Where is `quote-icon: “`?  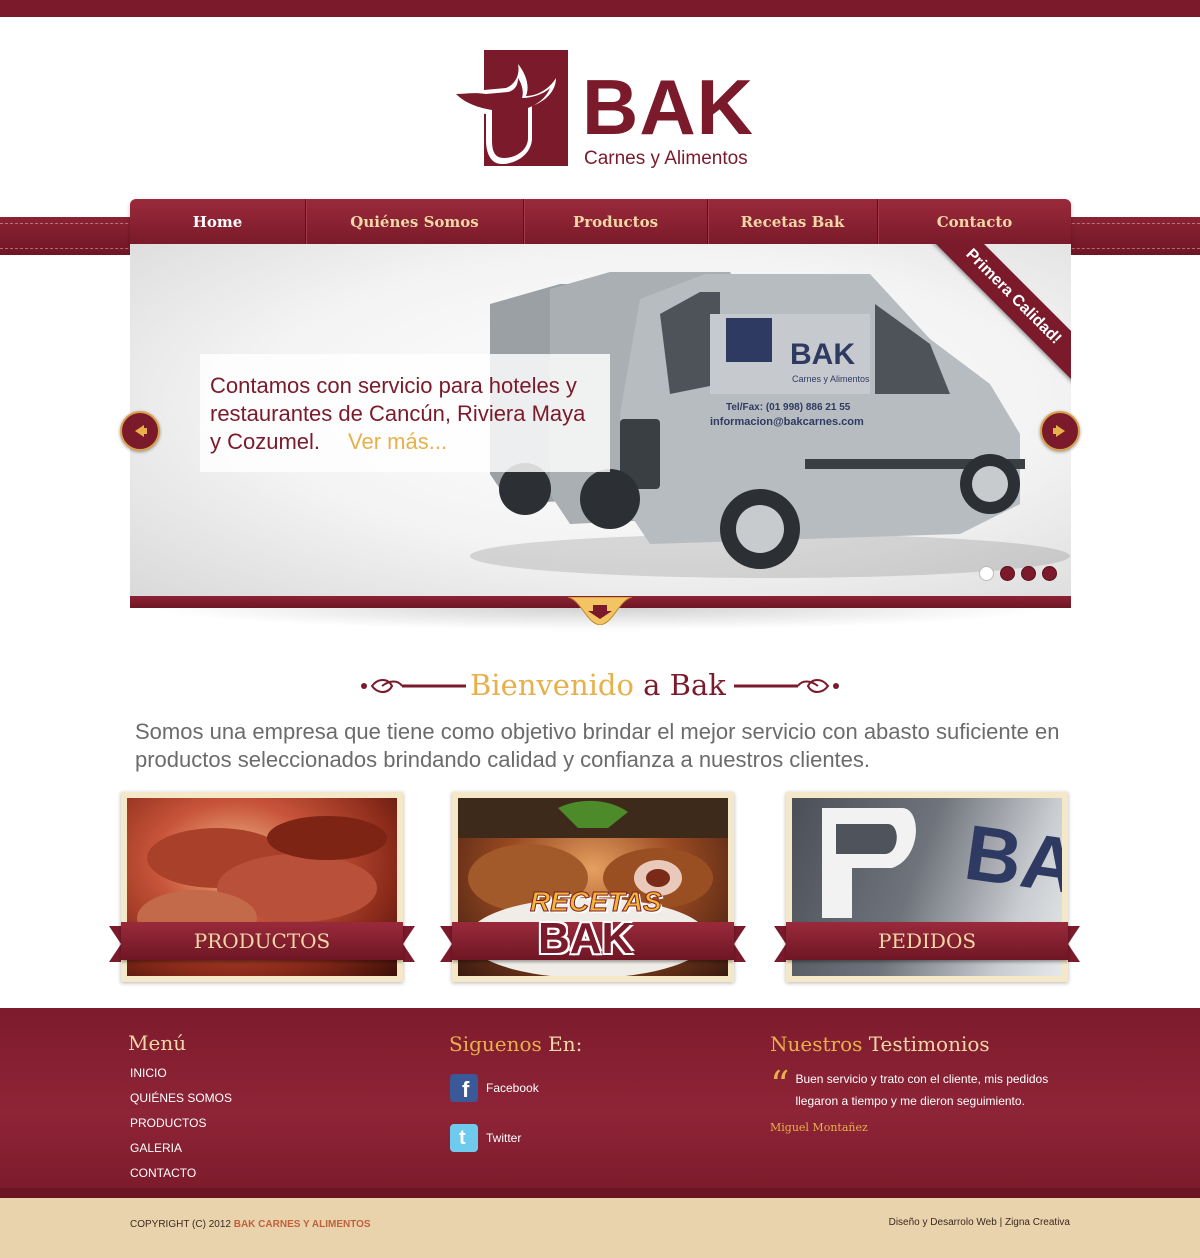 quote-icon: “ is located at coordinates (780, 1085).